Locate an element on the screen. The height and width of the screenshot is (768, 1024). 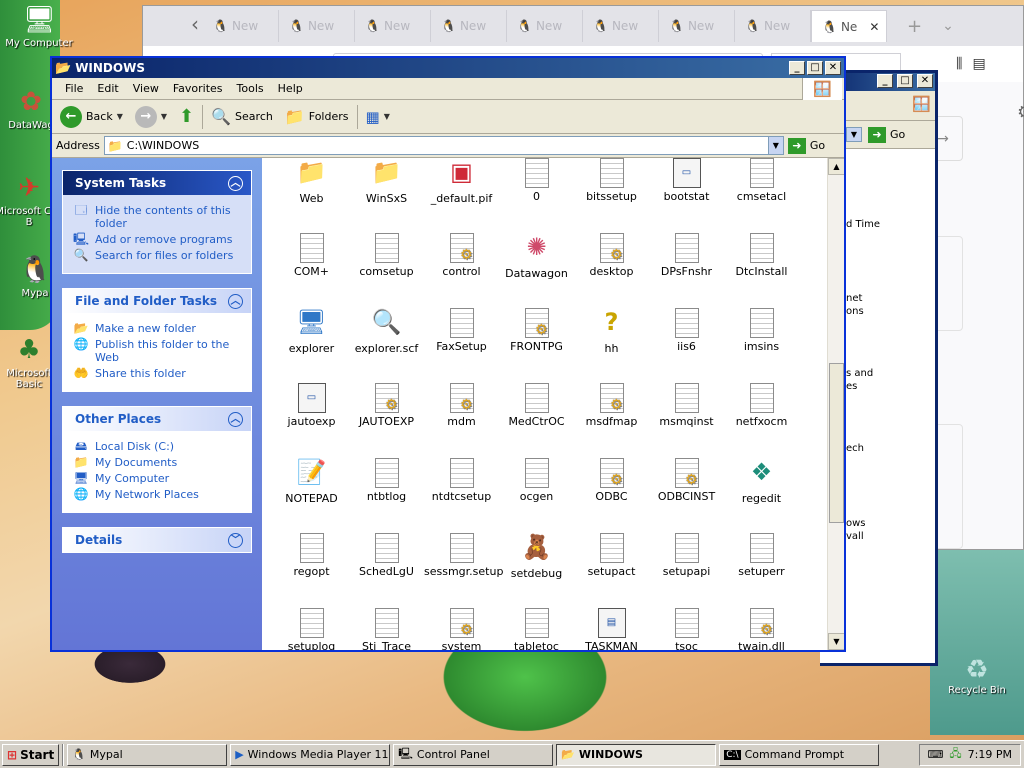
file-item: 📁 WinSxS is located at coordinates (386, 191).